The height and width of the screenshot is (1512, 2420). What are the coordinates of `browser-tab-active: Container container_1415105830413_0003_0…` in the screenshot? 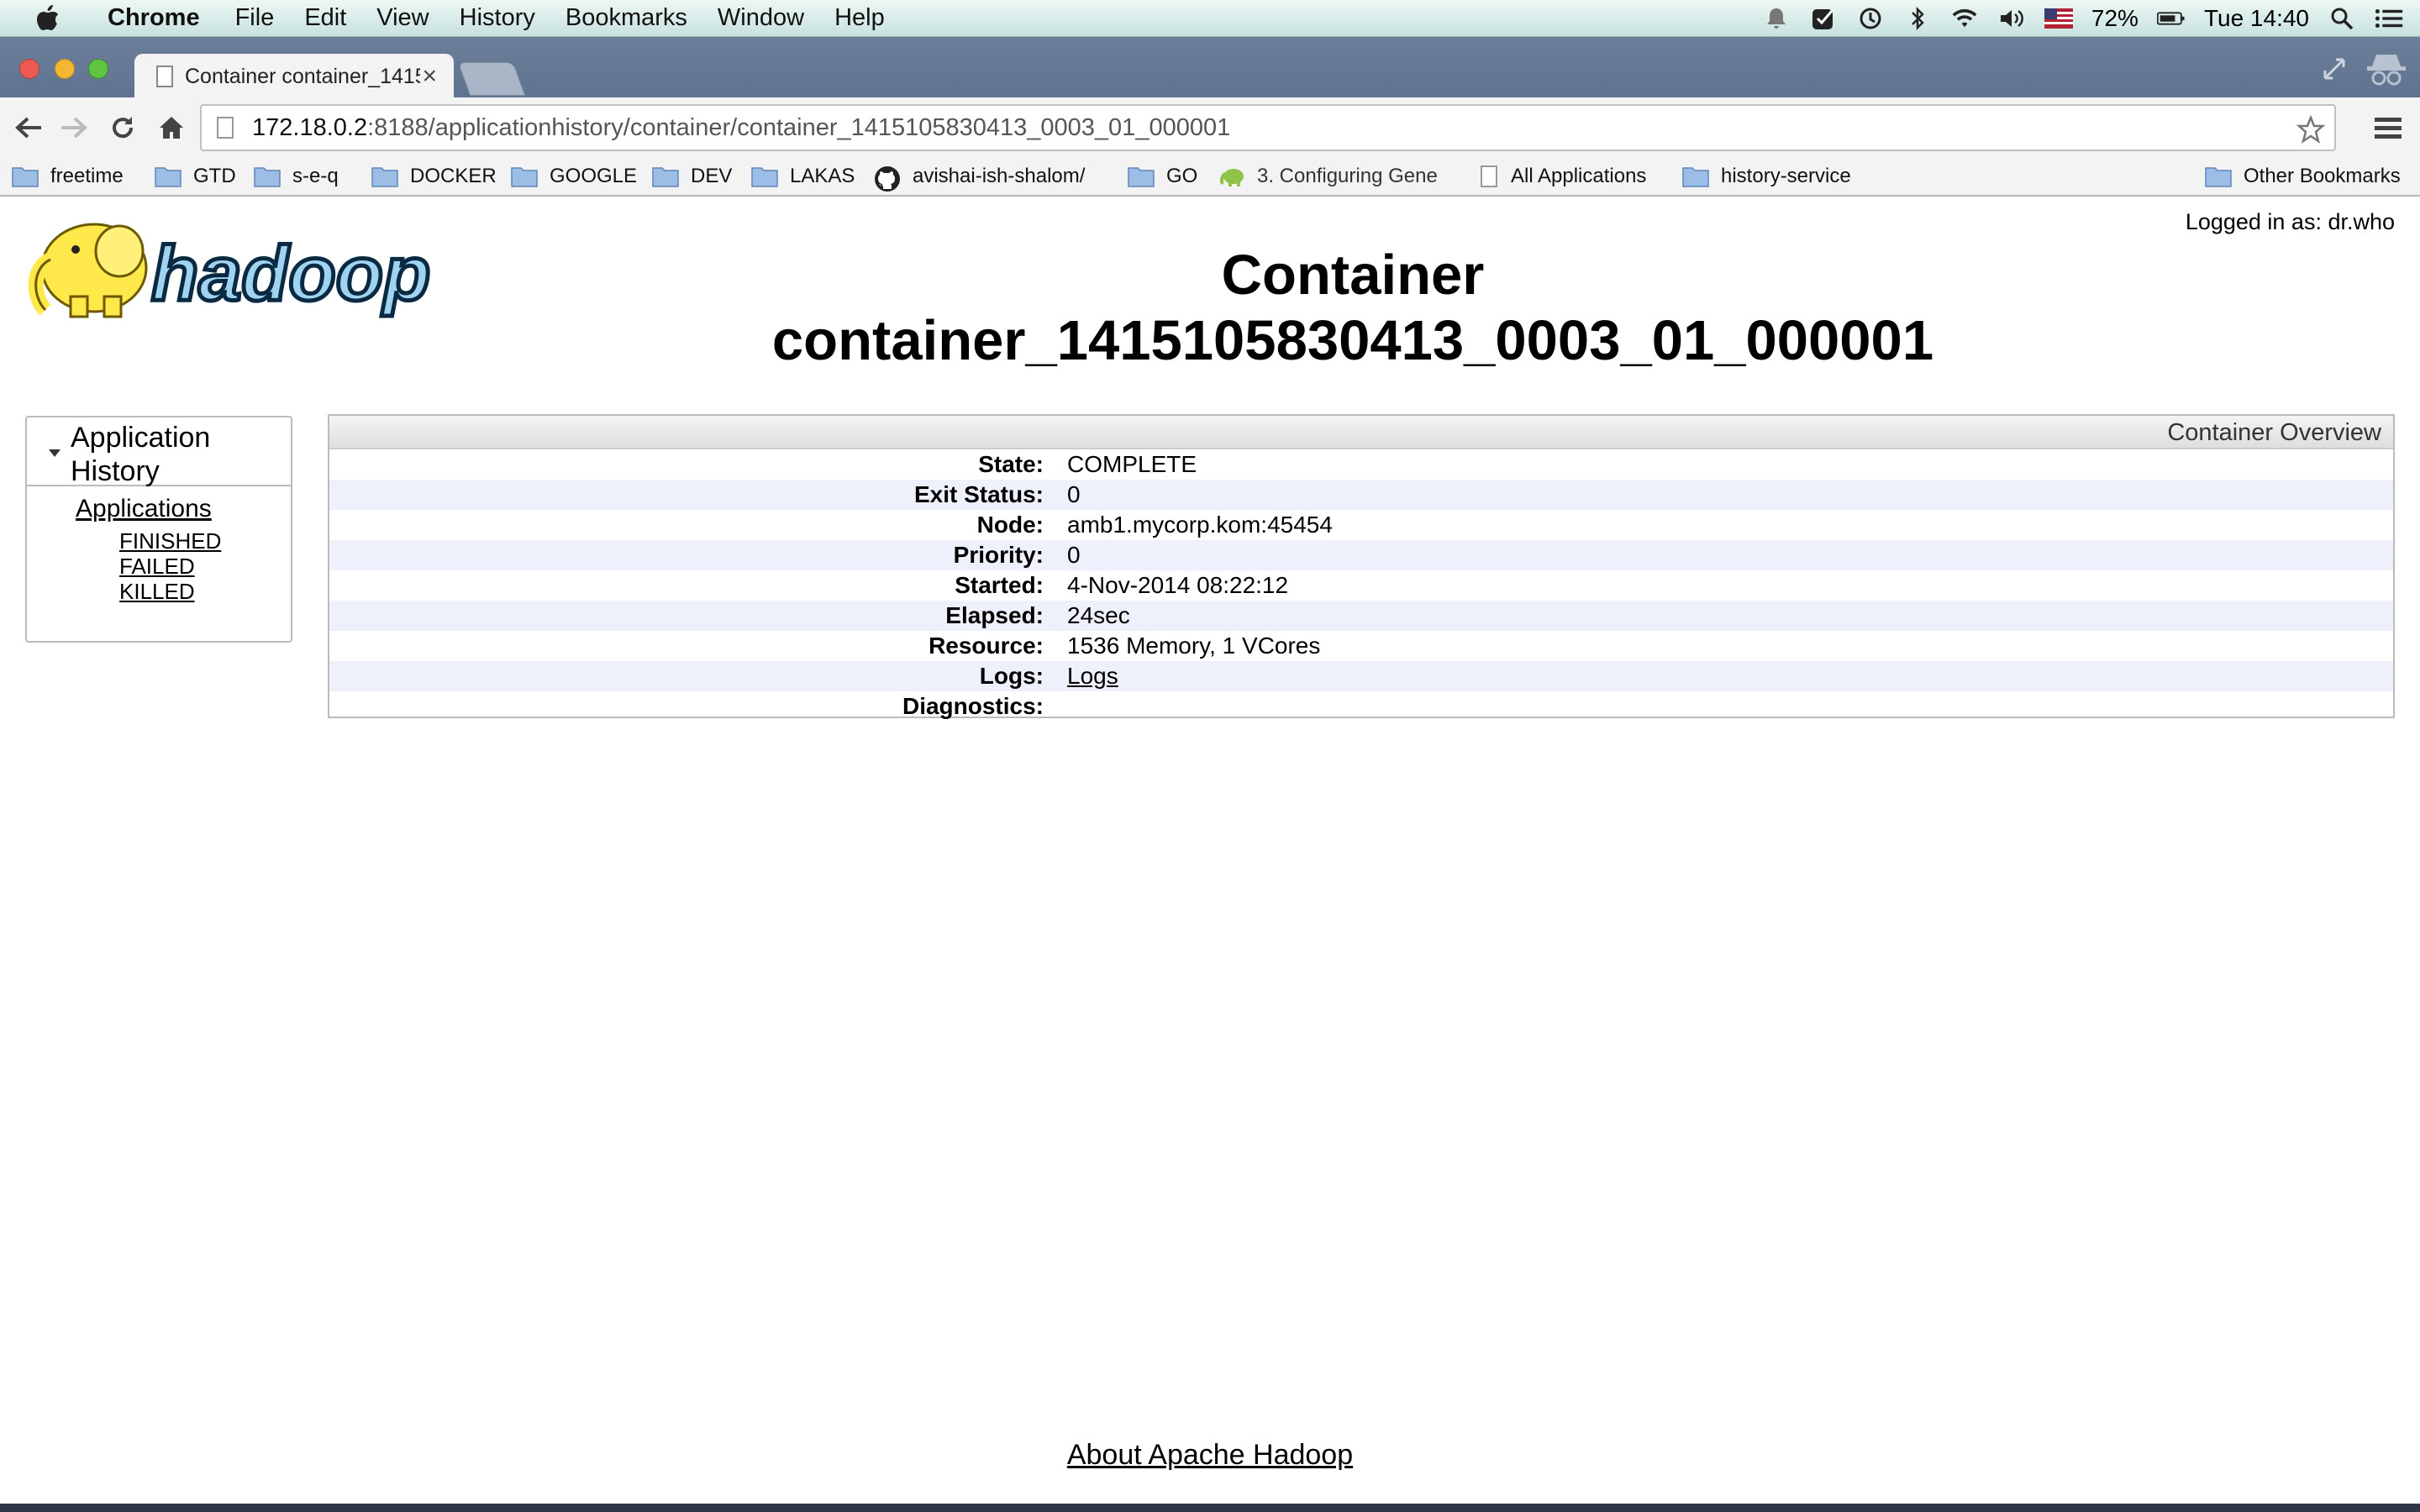 It's located at (294, 76).